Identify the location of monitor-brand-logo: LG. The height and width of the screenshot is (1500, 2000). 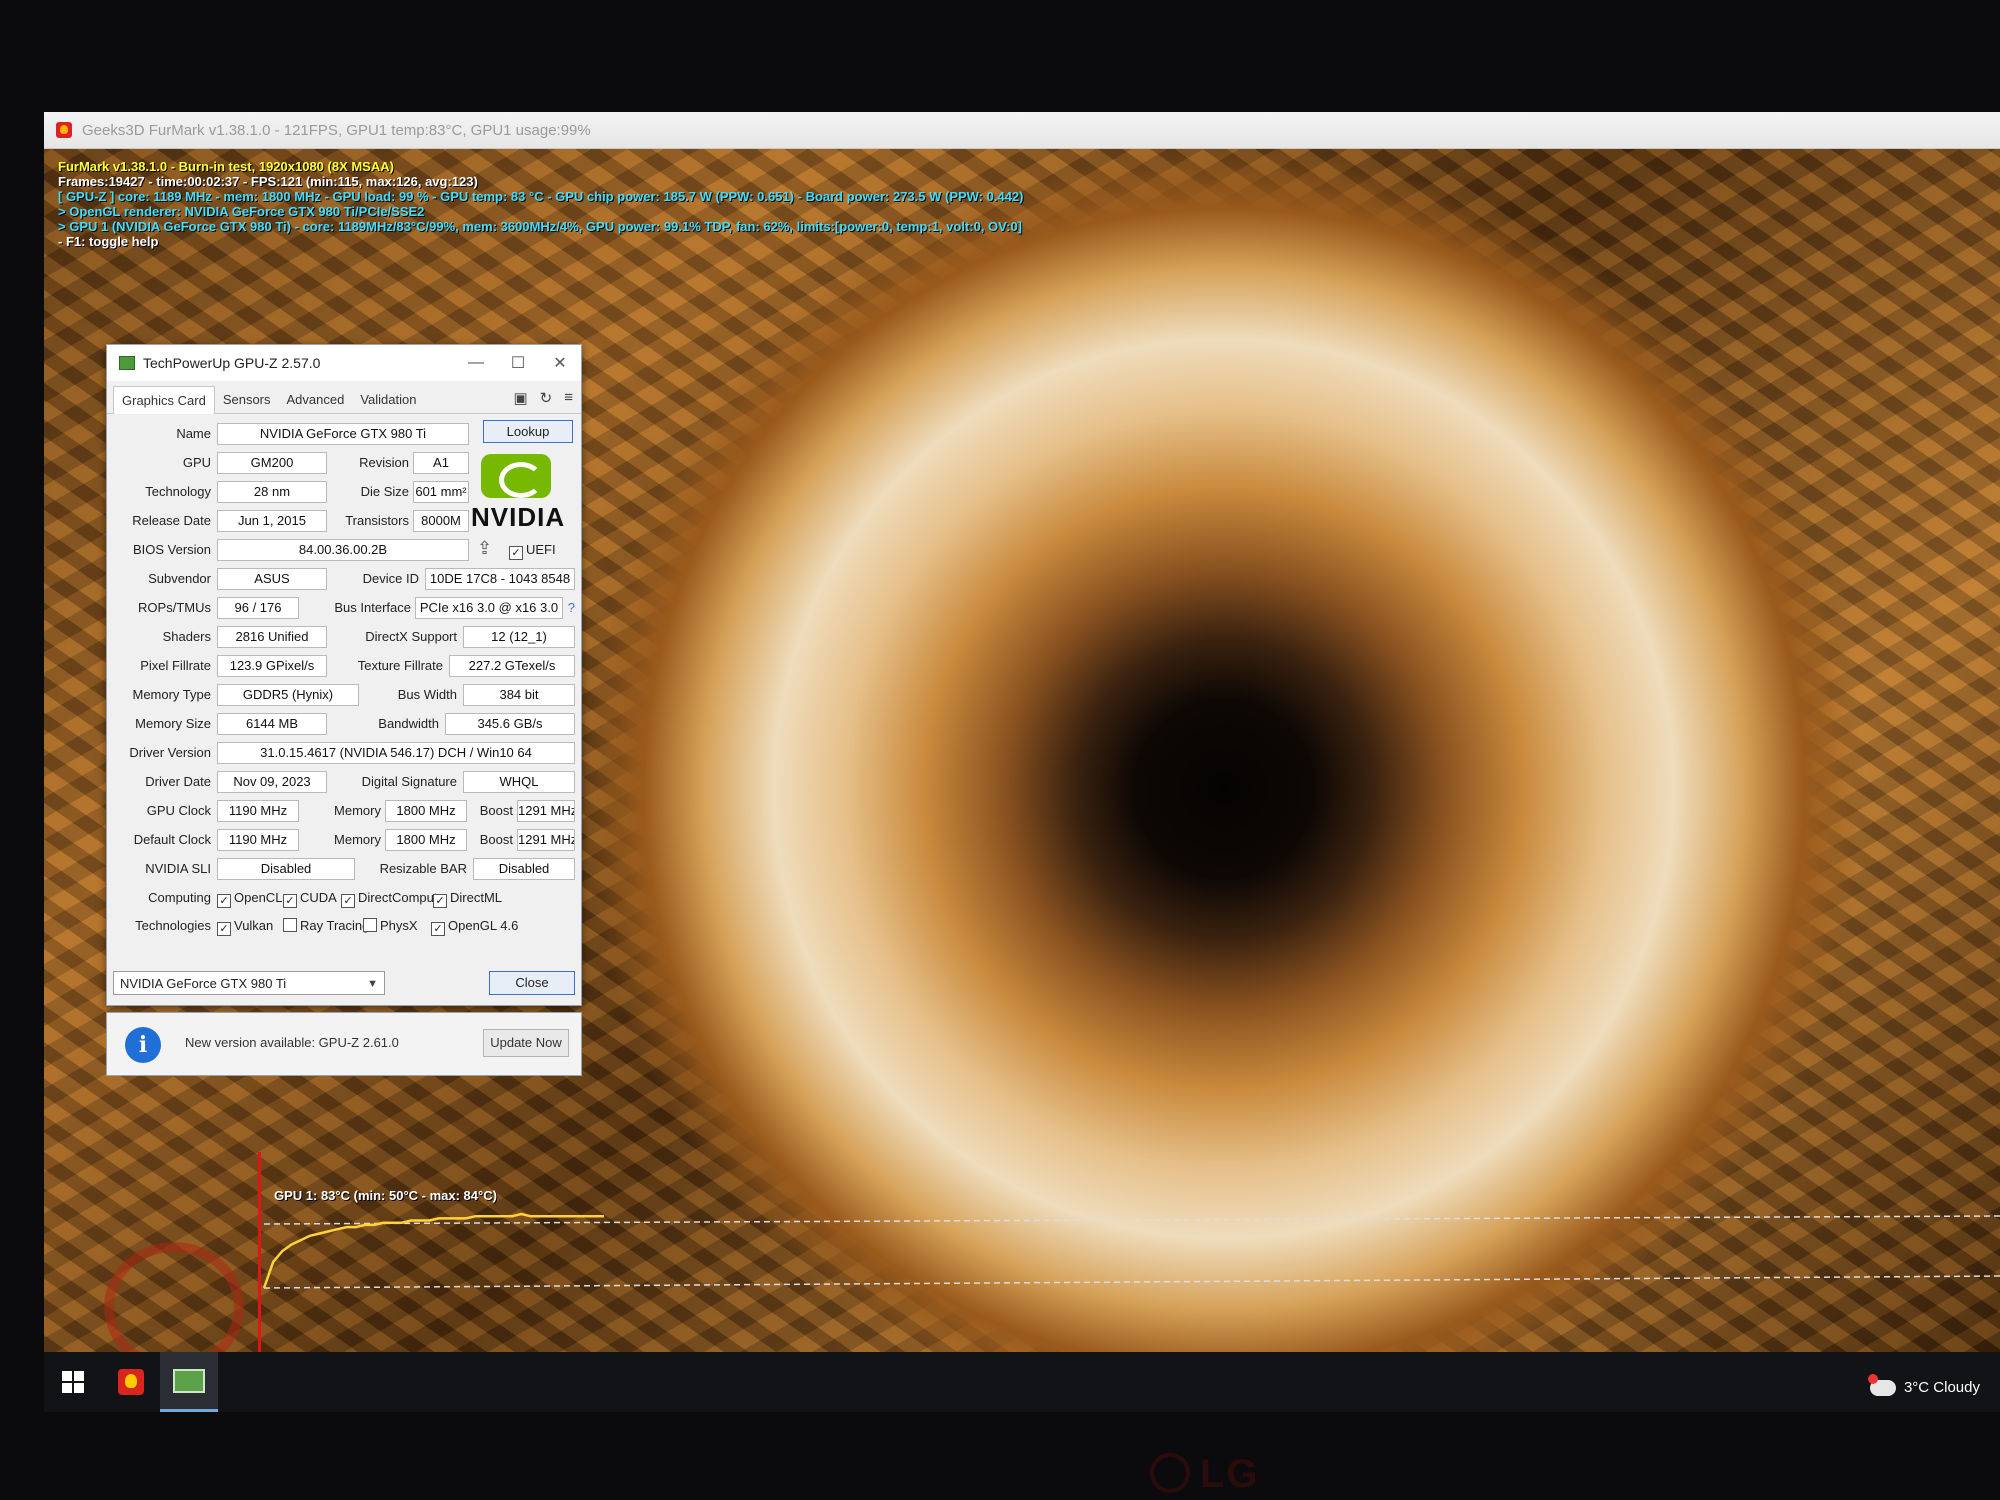
(1205, 1474).